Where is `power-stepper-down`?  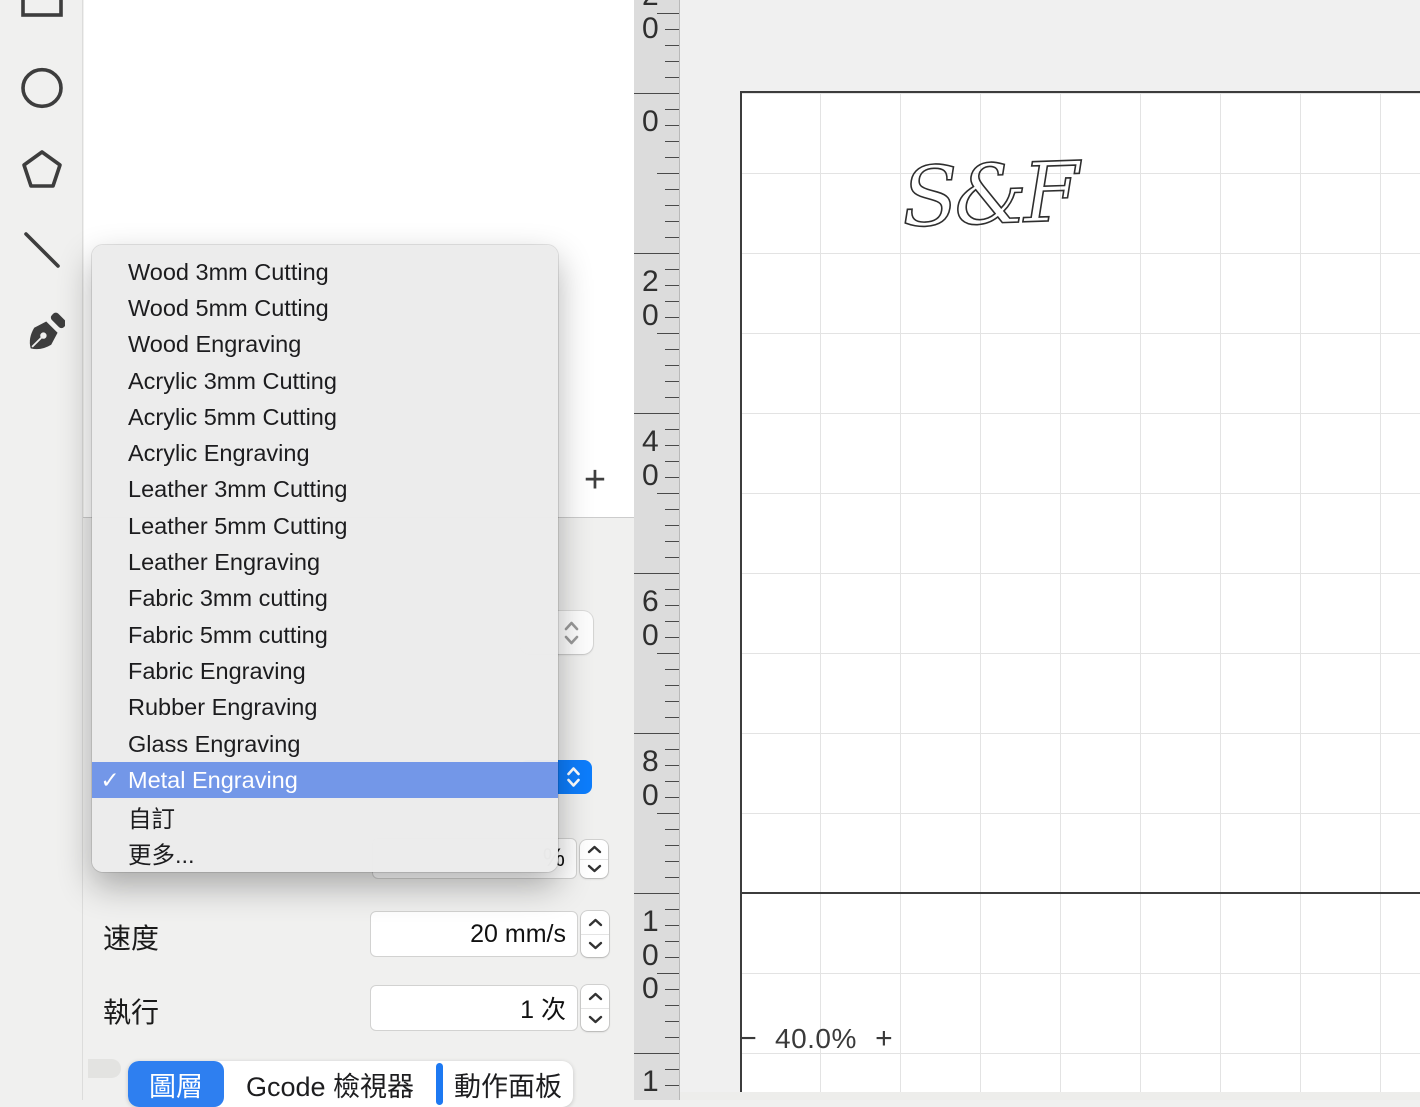
power-stepper-down is located at coordinates (594, 868).